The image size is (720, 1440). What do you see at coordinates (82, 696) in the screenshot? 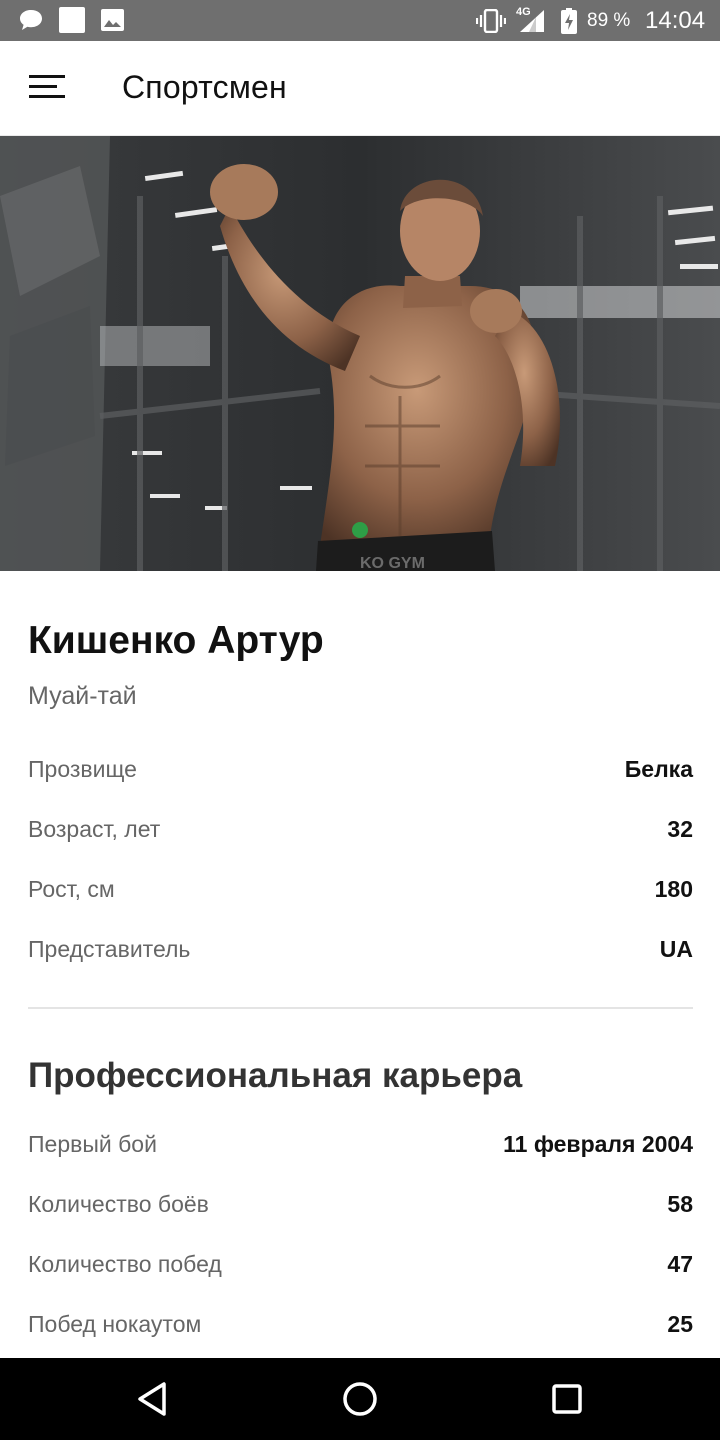
I see `athlete-sport: Муай-тай` at bounding box center [82, 696].